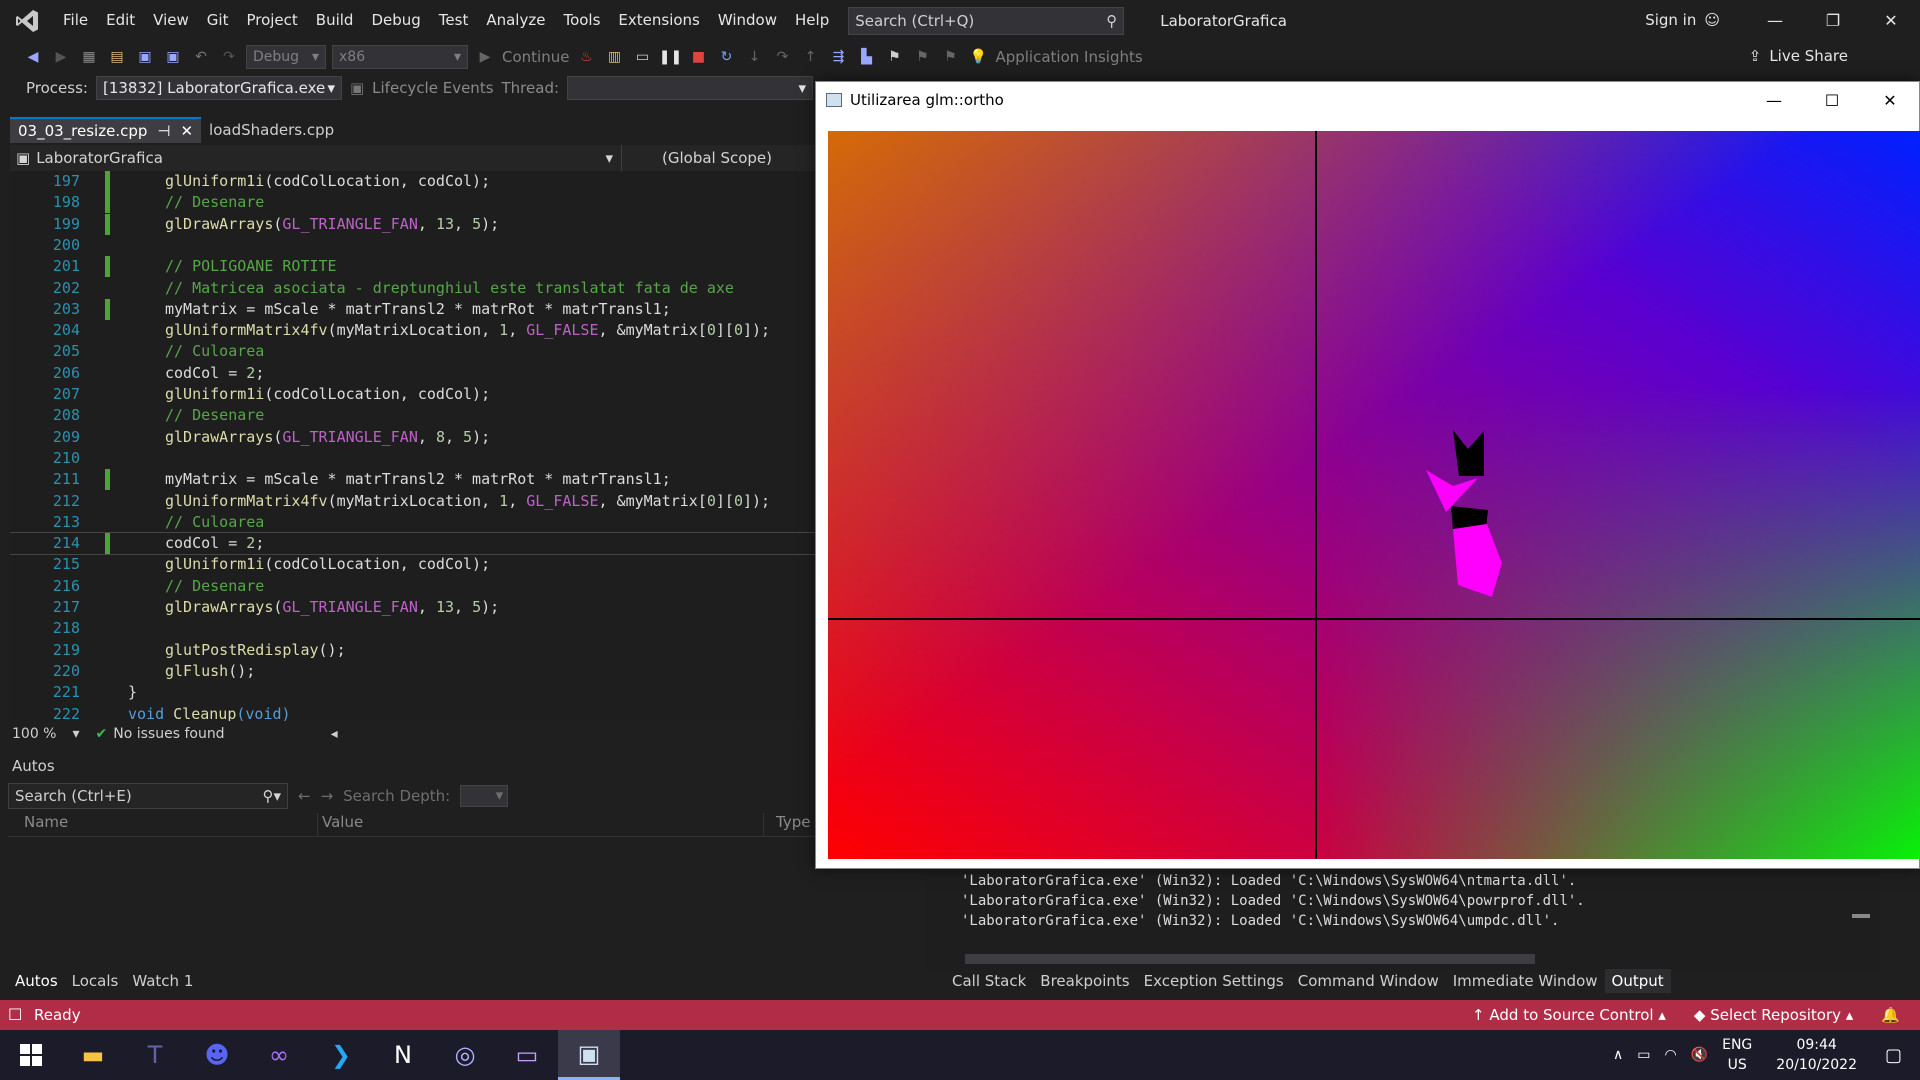 Image resolution: width=1920 pixels, height=1080 pixels. What do you see at coordinates (465, 1055) in the screenshot?
I see `chrome-icon: ◎` at bounding box center [465, 1055].